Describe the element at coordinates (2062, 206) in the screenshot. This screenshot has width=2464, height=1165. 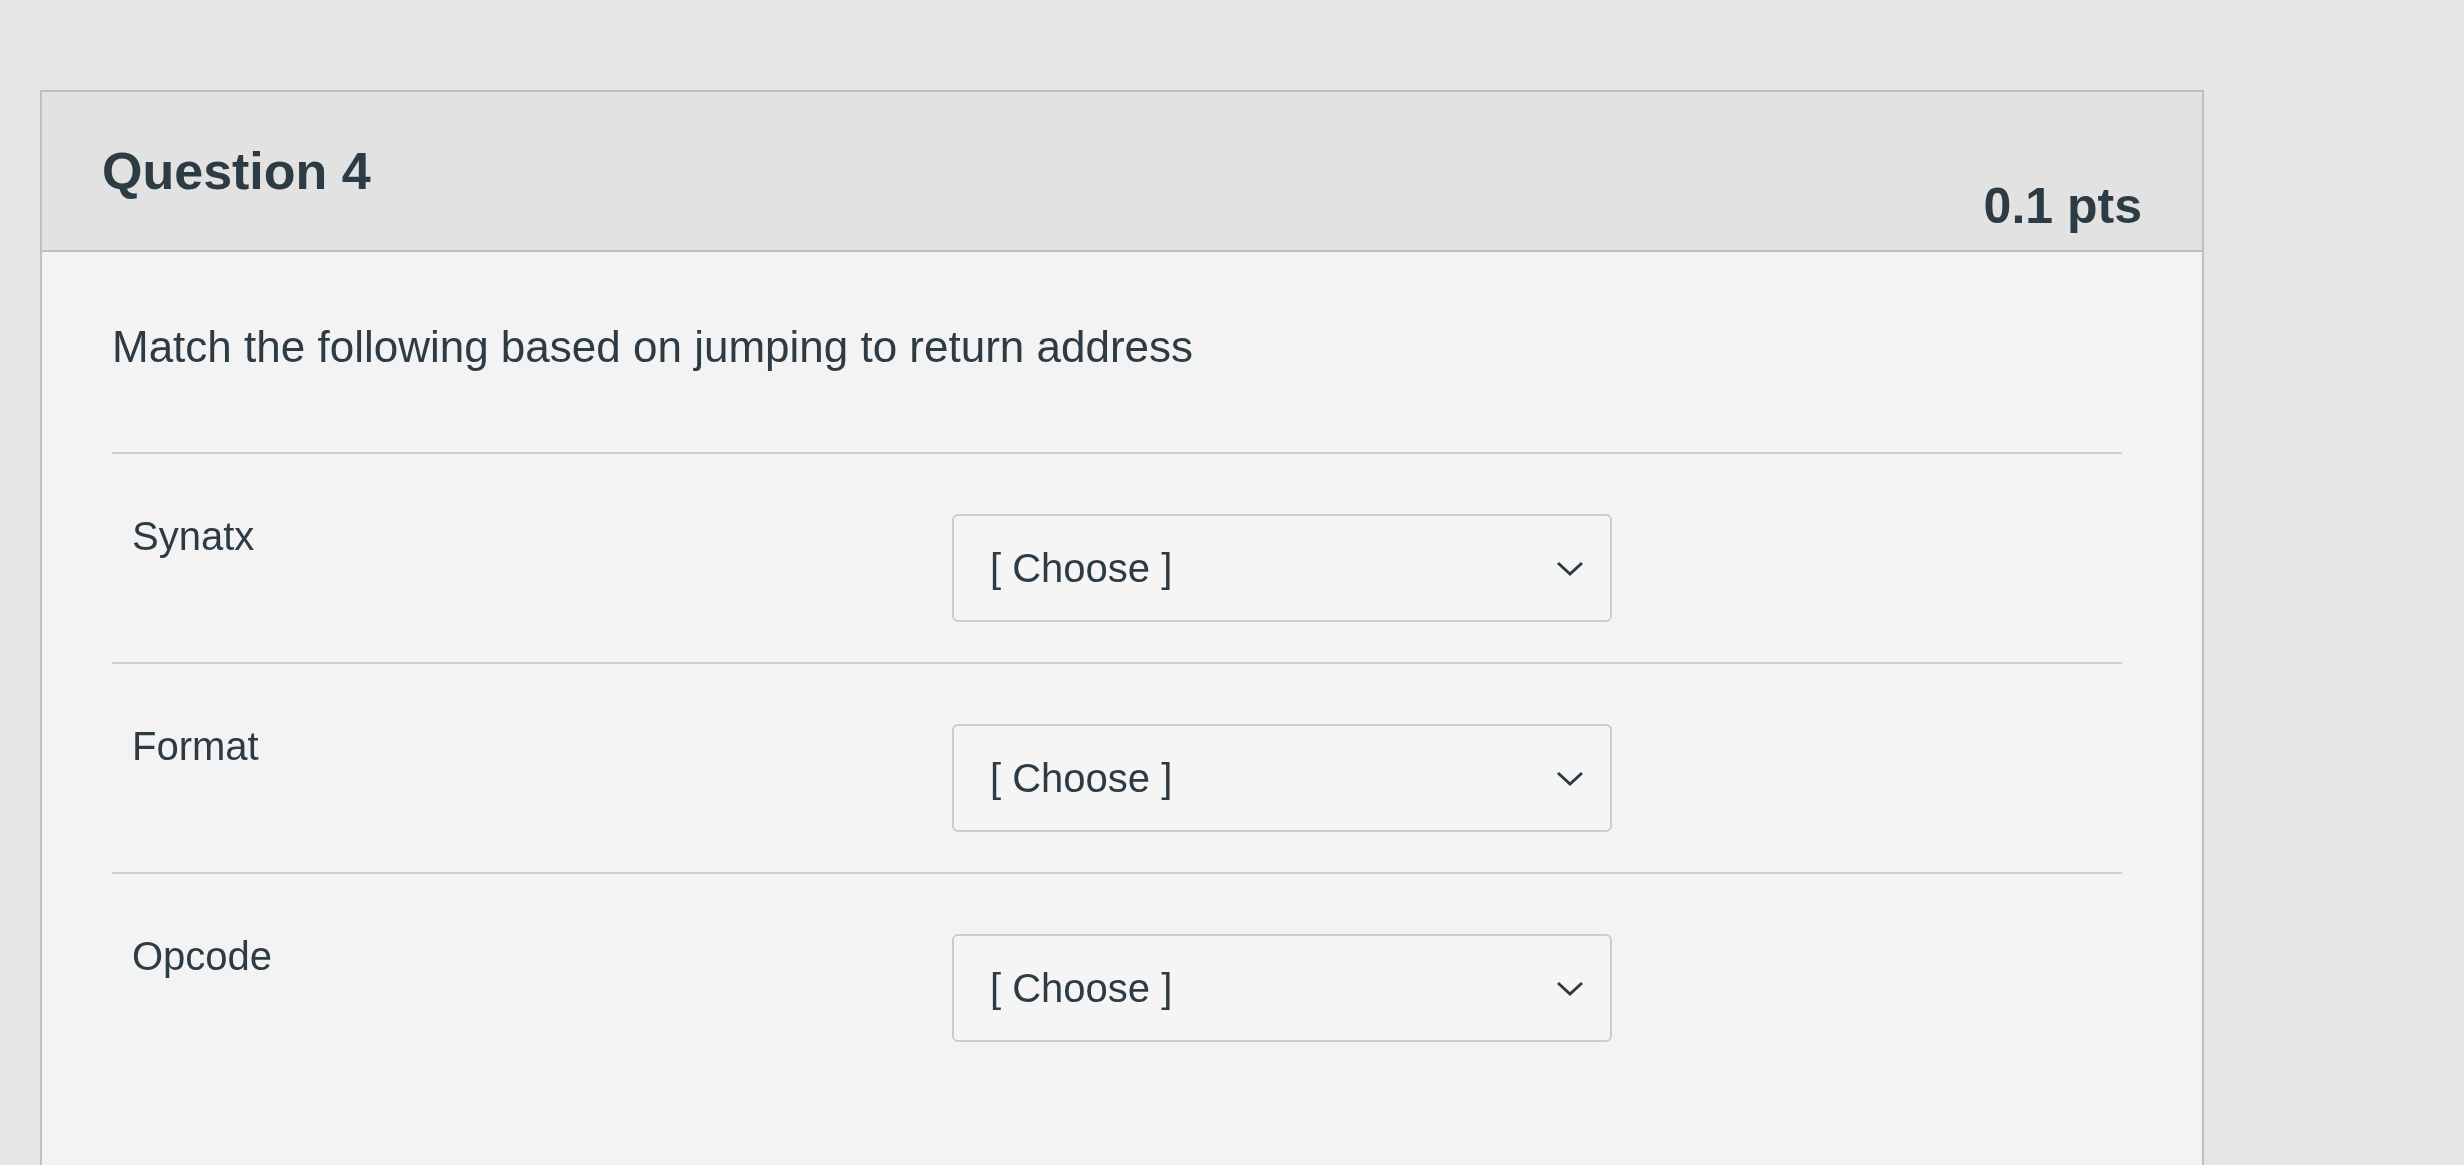
I see `points-label: 0.1 pts` at that location.